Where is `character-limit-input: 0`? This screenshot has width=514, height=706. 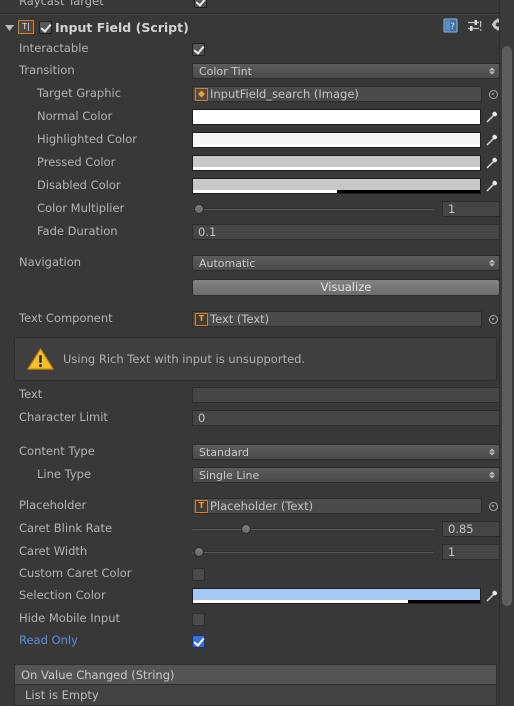 character-limit-input: 0 is located at coordinates (346, 418).